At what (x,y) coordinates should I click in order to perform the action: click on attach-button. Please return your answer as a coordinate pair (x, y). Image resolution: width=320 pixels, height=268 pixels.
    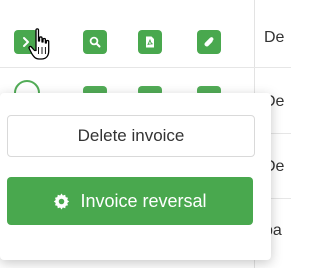
    Looking at the image, I should click on (209, 42).